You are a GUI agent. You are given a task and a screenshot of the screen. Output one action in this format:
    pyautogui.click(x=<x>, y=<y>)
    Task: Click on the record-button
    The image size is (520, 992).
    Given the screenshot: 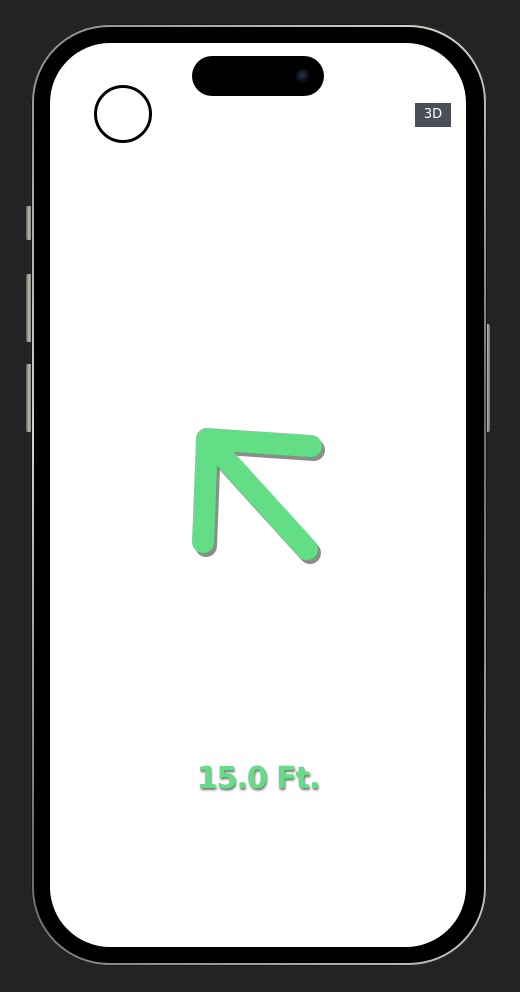 What is the action you would take?
    pyautogui.click(x=123, y=114)
    